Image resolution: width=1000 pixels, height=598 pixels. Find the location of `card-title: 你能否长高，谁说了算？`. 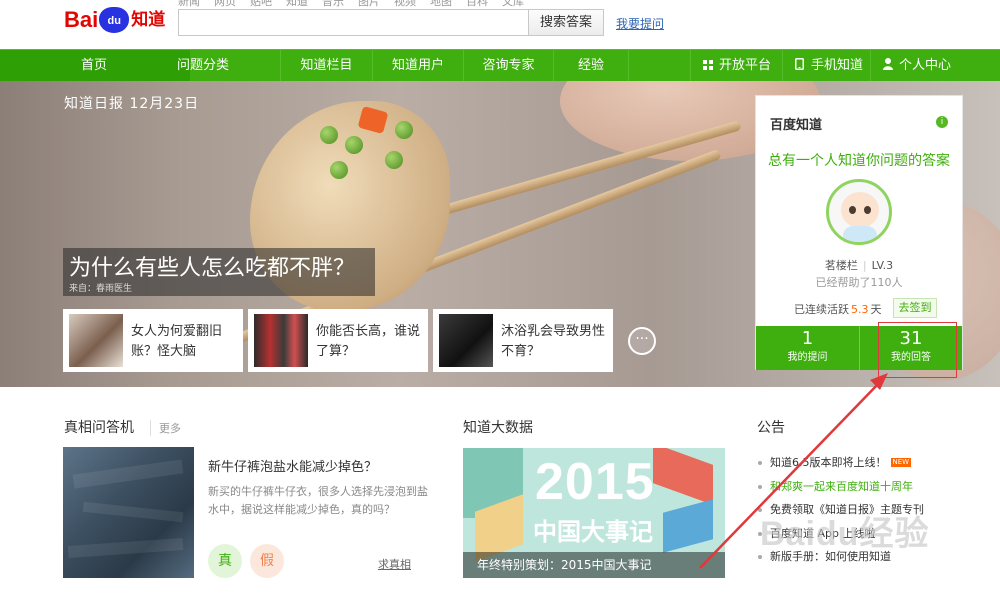

card-title: 你能否长高，谁说了算？ is located at coordinates (368, 341).